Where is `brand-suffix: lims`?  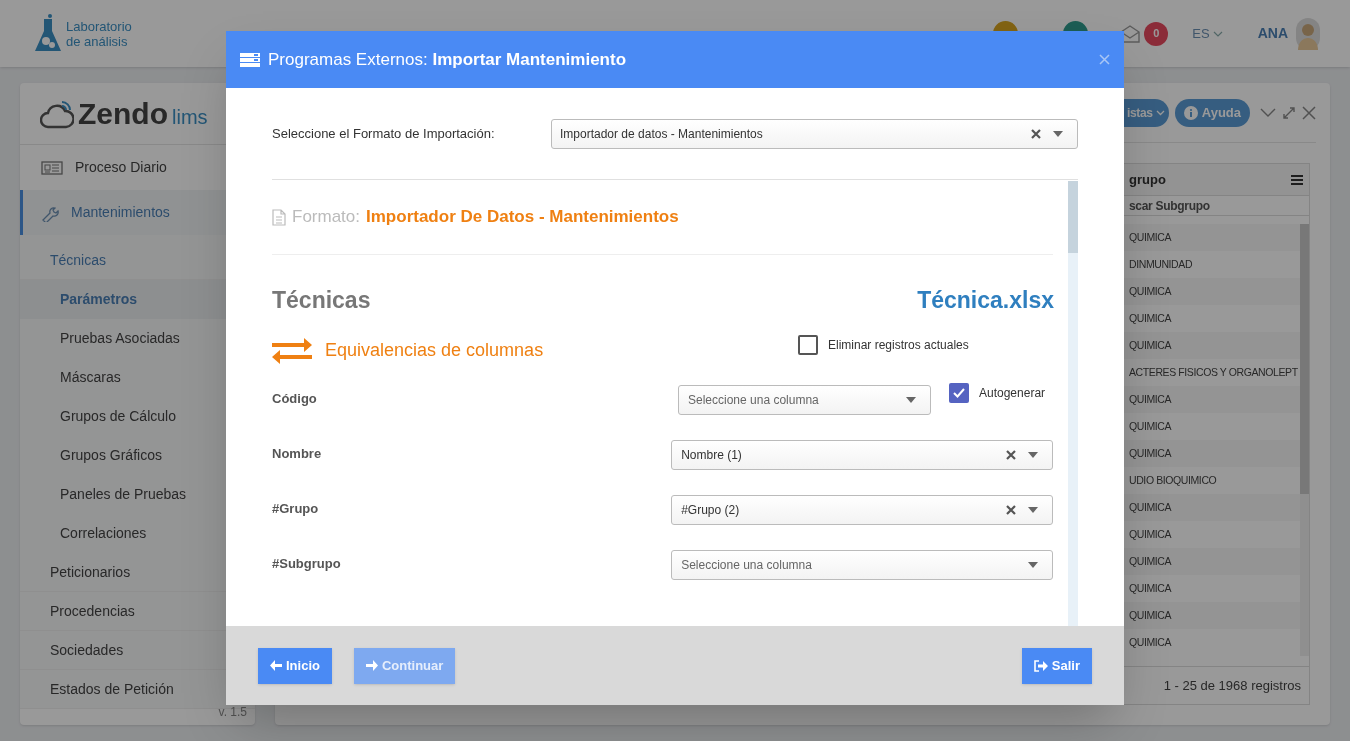 brand-suffix: lims is located at coordinates (190, 117).